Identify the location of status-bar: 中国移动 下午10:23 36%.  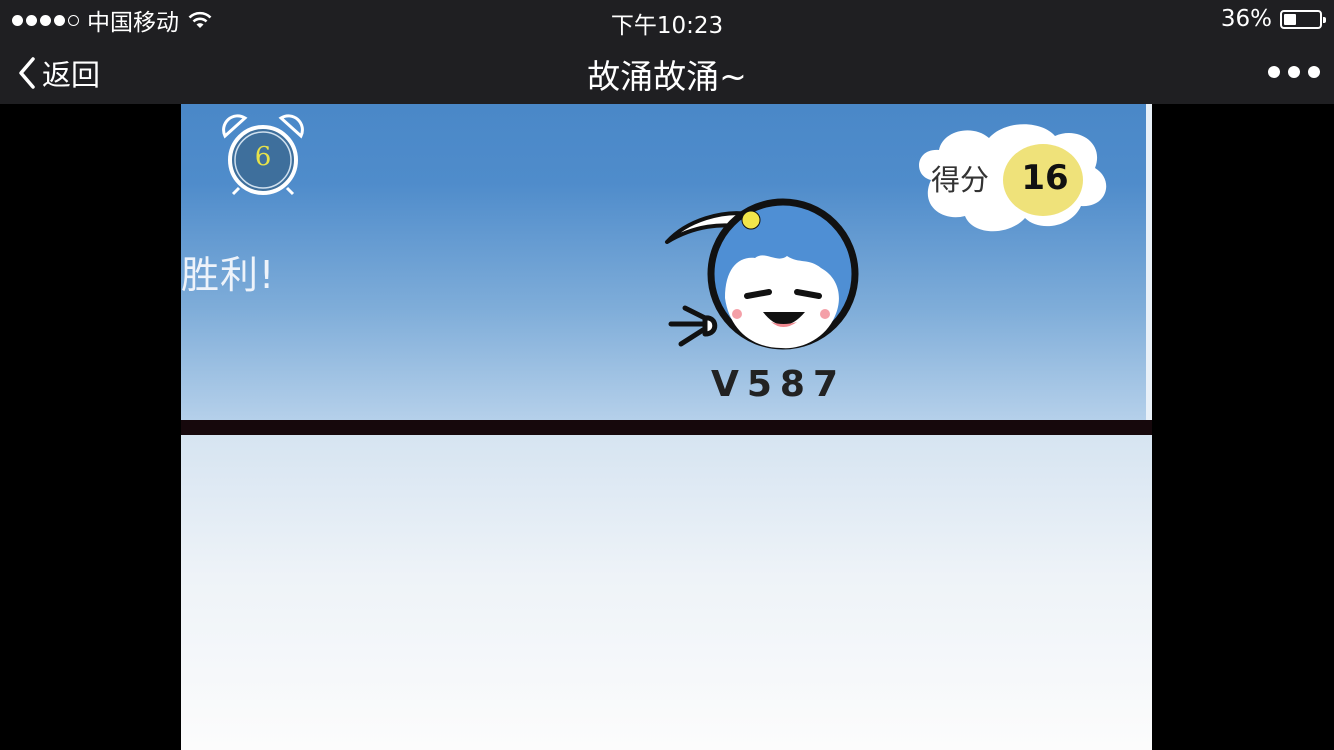
(667, 20).